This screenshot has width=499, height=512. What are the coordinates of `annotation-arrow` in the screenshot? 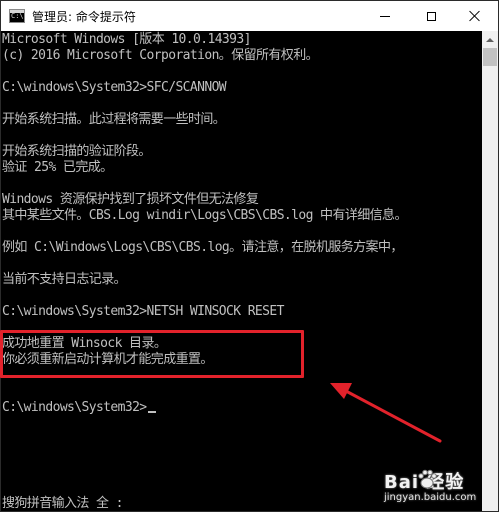 It's located at (386, 413).